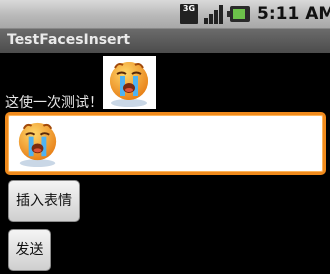  Describe the element at coordinates (293, 14) in the screenshot. I see `status-clock: 5:11 AM` at that location.